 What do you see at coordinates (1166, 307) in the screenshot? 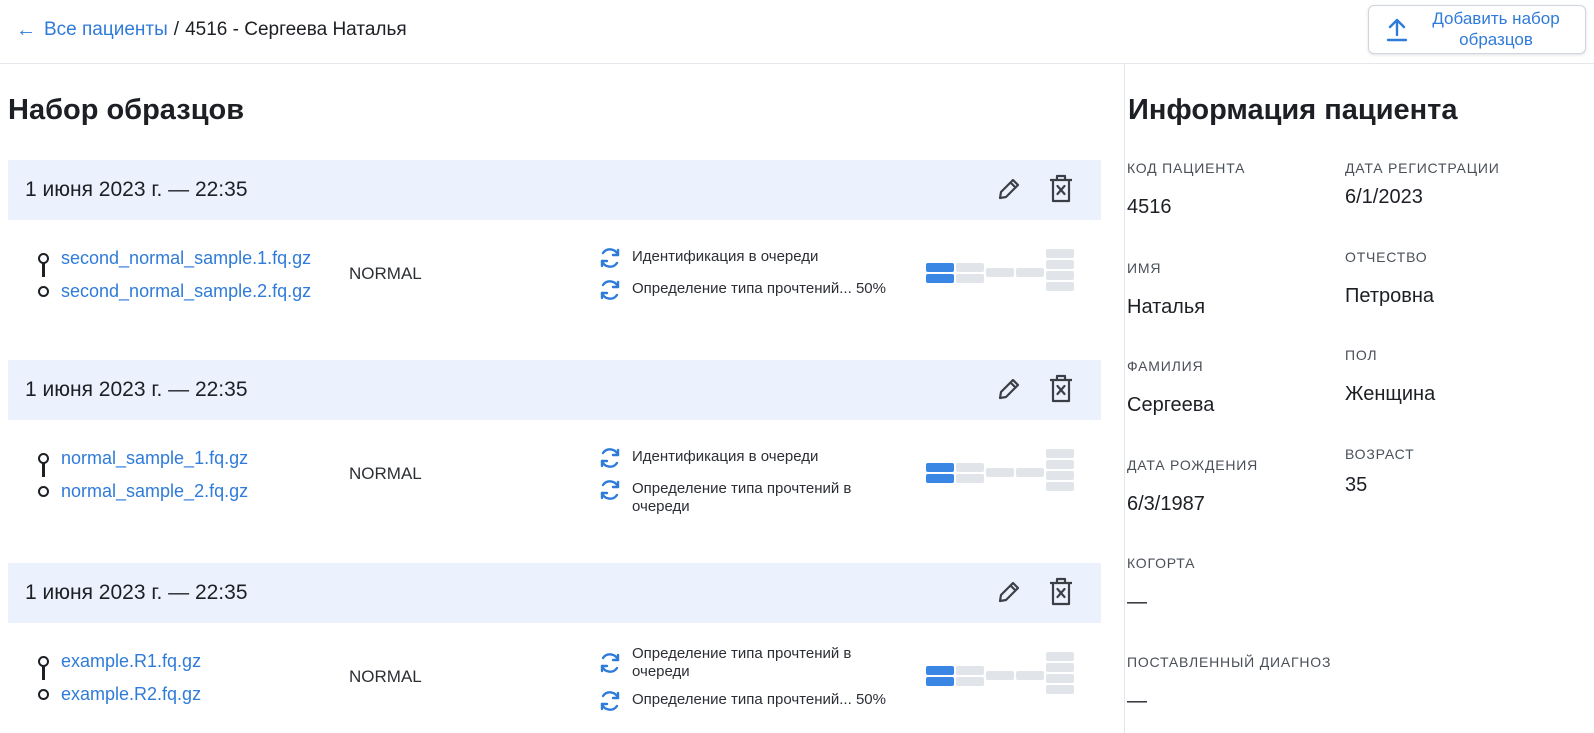
I see `field-value: Наталья` at bounding box center [1166, 307].